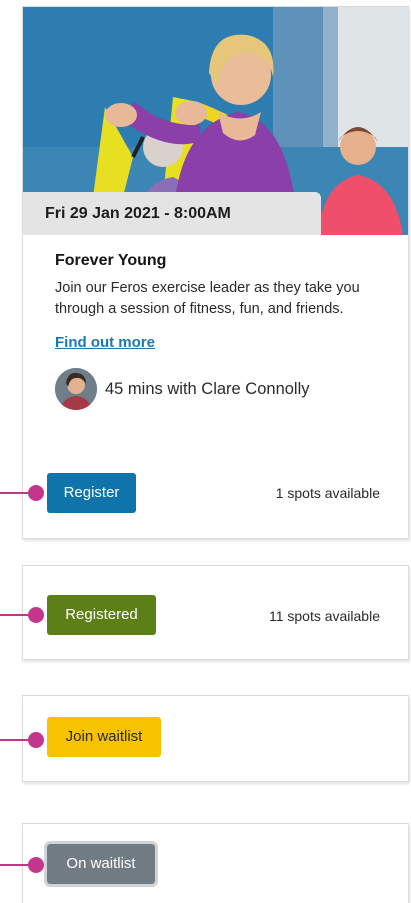 The image size is (411, 903). What do you see at coordinates (172, 213) in the screenshot?
I see `event-date: Fri 29 Jan 2021 - 8:00AM` at bounding box center [172, 213].